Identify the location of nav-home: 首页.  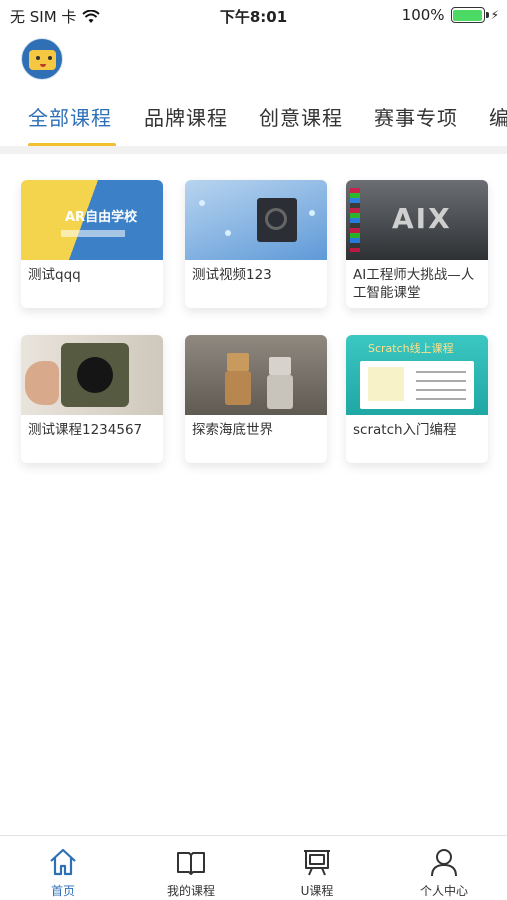
(63, 872).